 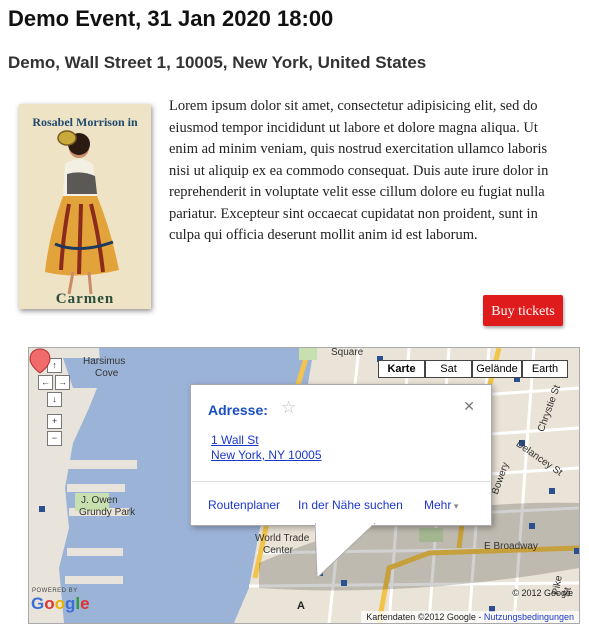 I want to click on zoom-in-button: +, so click(x=54, y=421).